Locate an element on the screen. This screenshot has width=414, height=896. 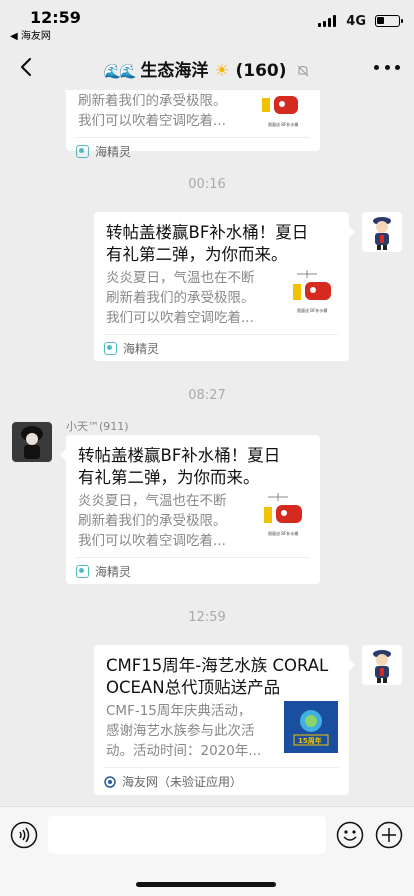
sender-name: 小天™(911) is located at coordinates (97, 426).